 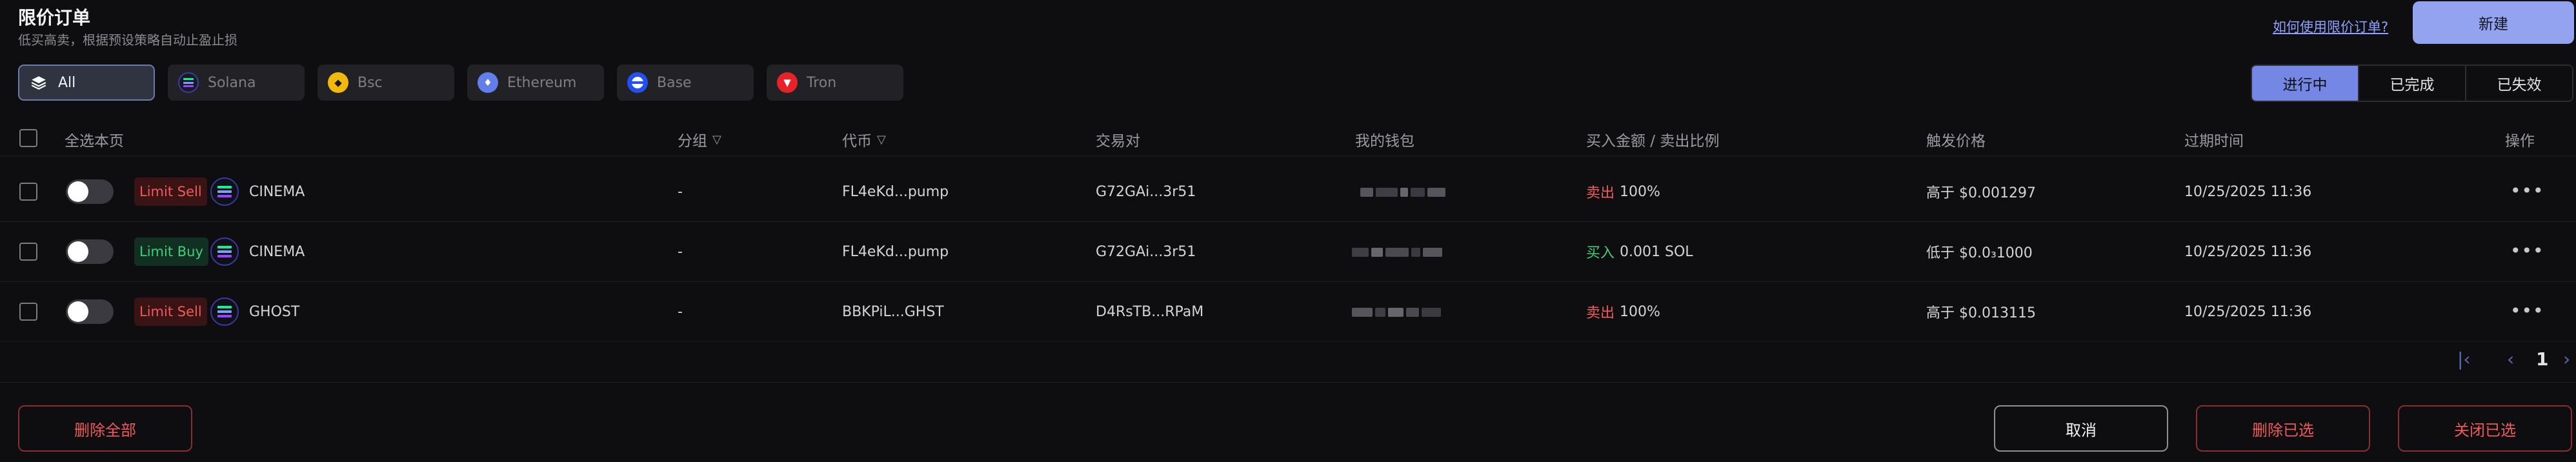 I want to click on chain-label: All, so click(x=67, y=82).